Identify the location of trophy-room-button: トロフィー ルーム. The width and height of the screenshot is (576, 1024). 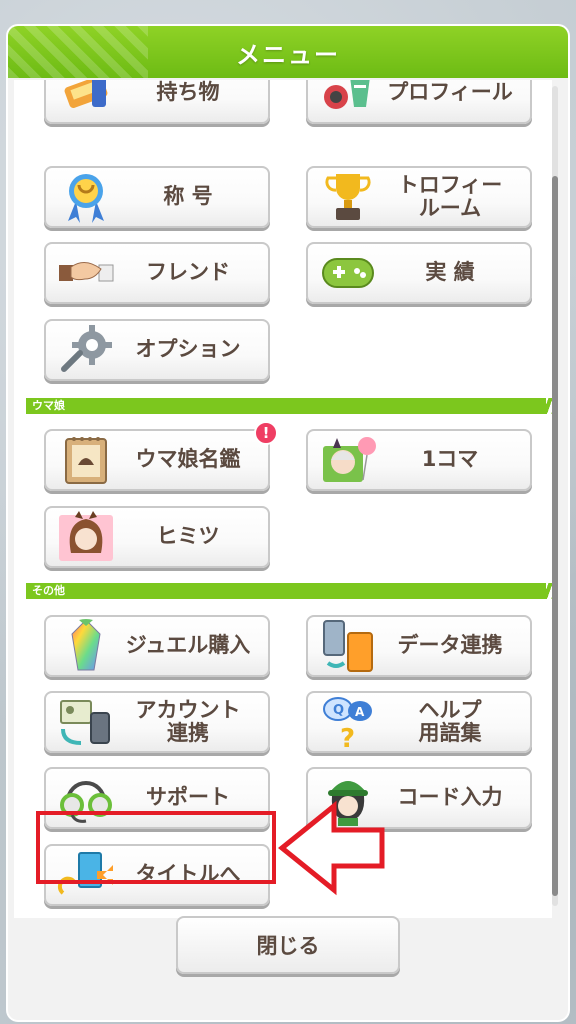
(419, 197).